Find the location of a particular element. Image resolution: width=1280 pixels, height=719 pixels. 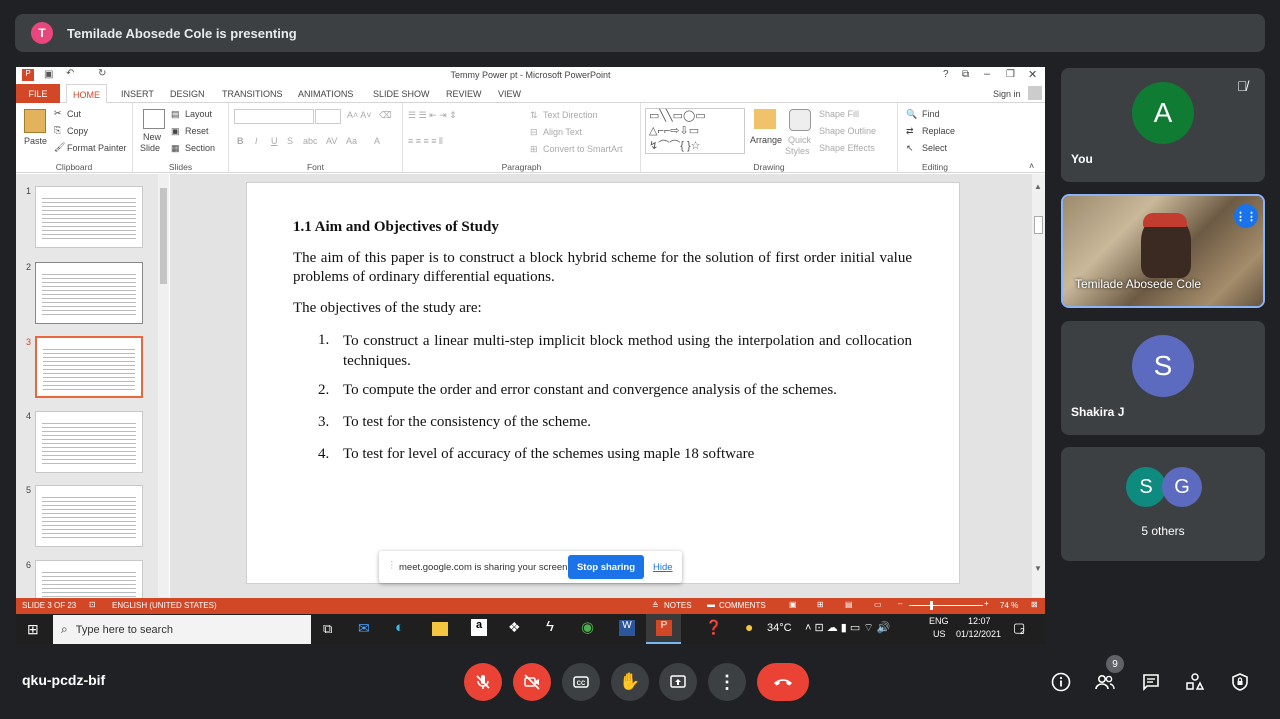

captions-button: CC is located at coordinates (581, 682).